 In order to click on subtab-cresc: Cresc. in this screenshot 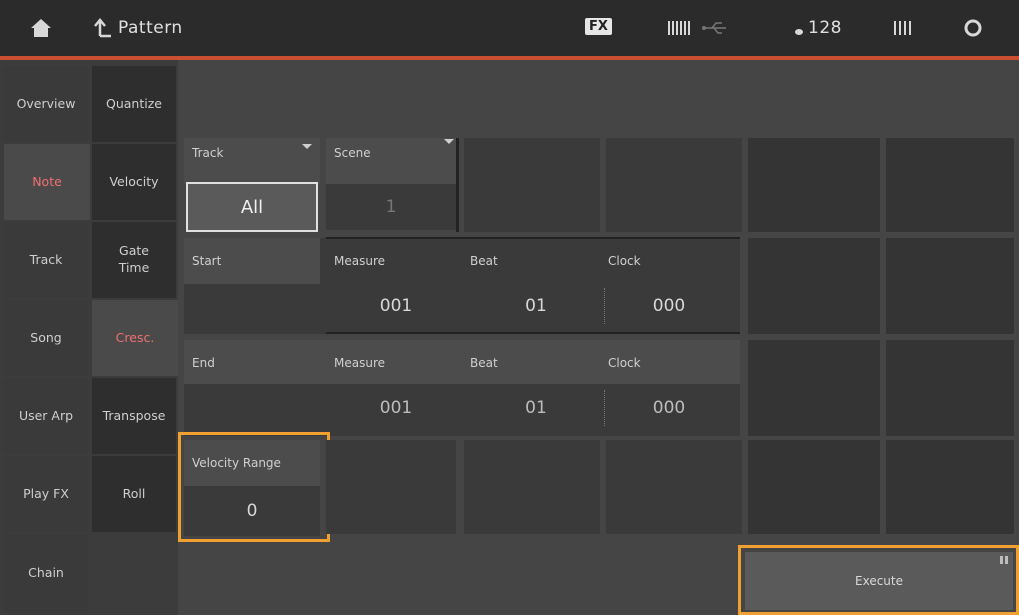, I will do `click(135, 338)`.